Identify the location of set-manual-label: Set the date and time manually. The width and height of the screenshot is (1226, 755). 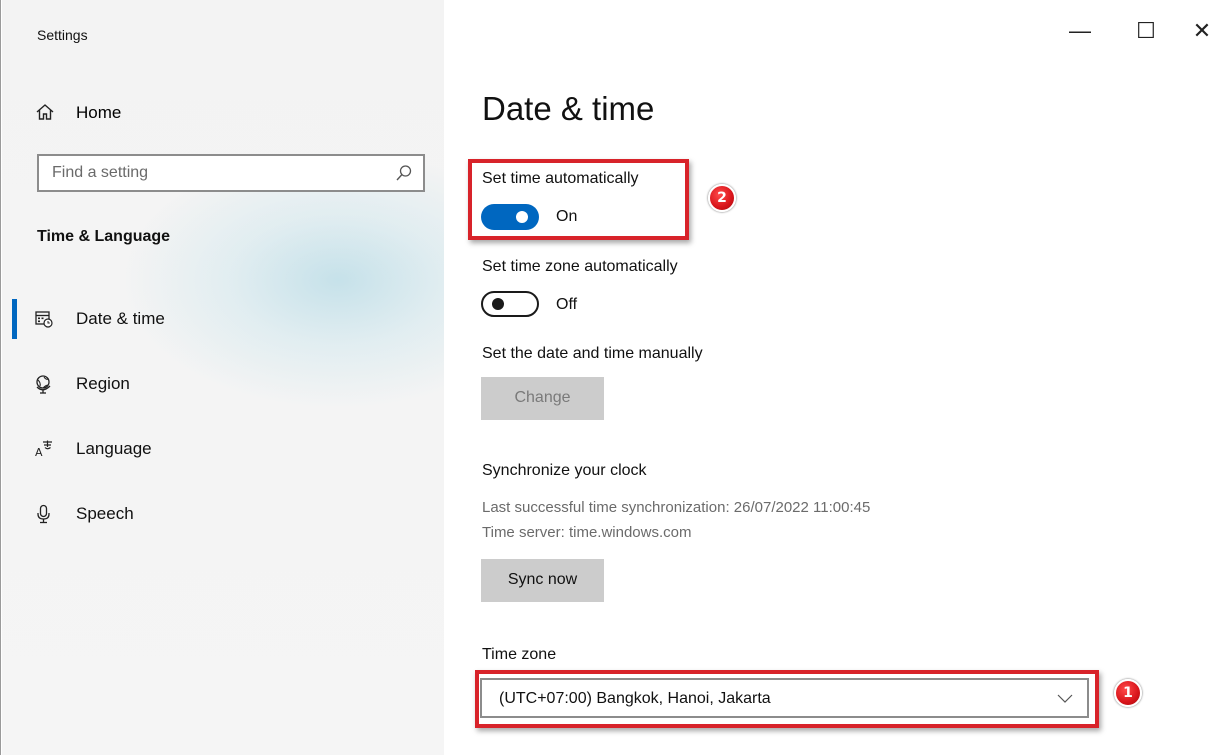
(592, 353).